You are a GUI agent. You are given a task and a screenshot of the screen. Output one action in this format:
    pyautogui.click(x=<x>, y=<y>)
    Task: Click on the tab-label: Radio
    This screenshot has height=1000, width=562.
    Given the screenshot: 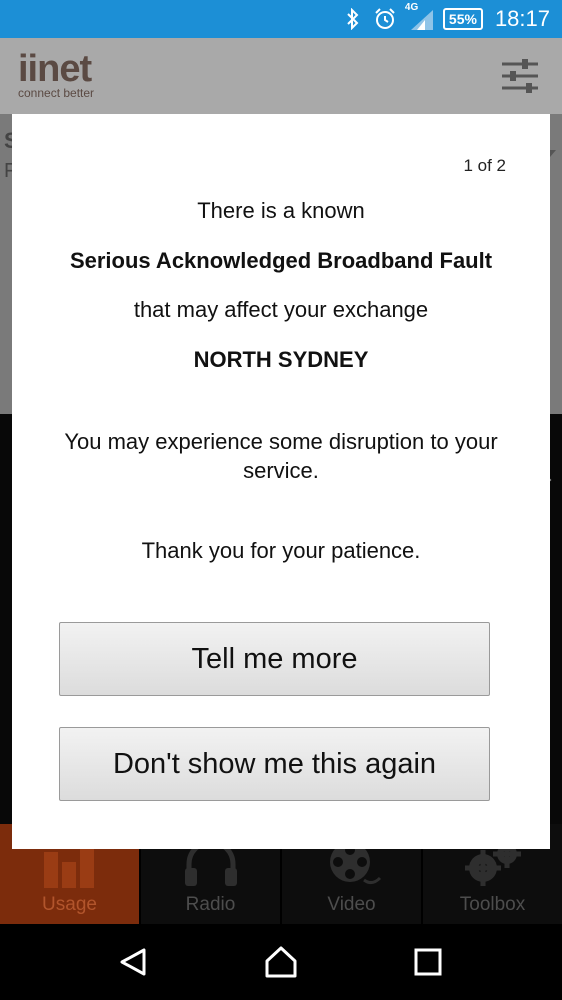 What is the action you would take?
    pyautogui.click(x=210, y=904)
    